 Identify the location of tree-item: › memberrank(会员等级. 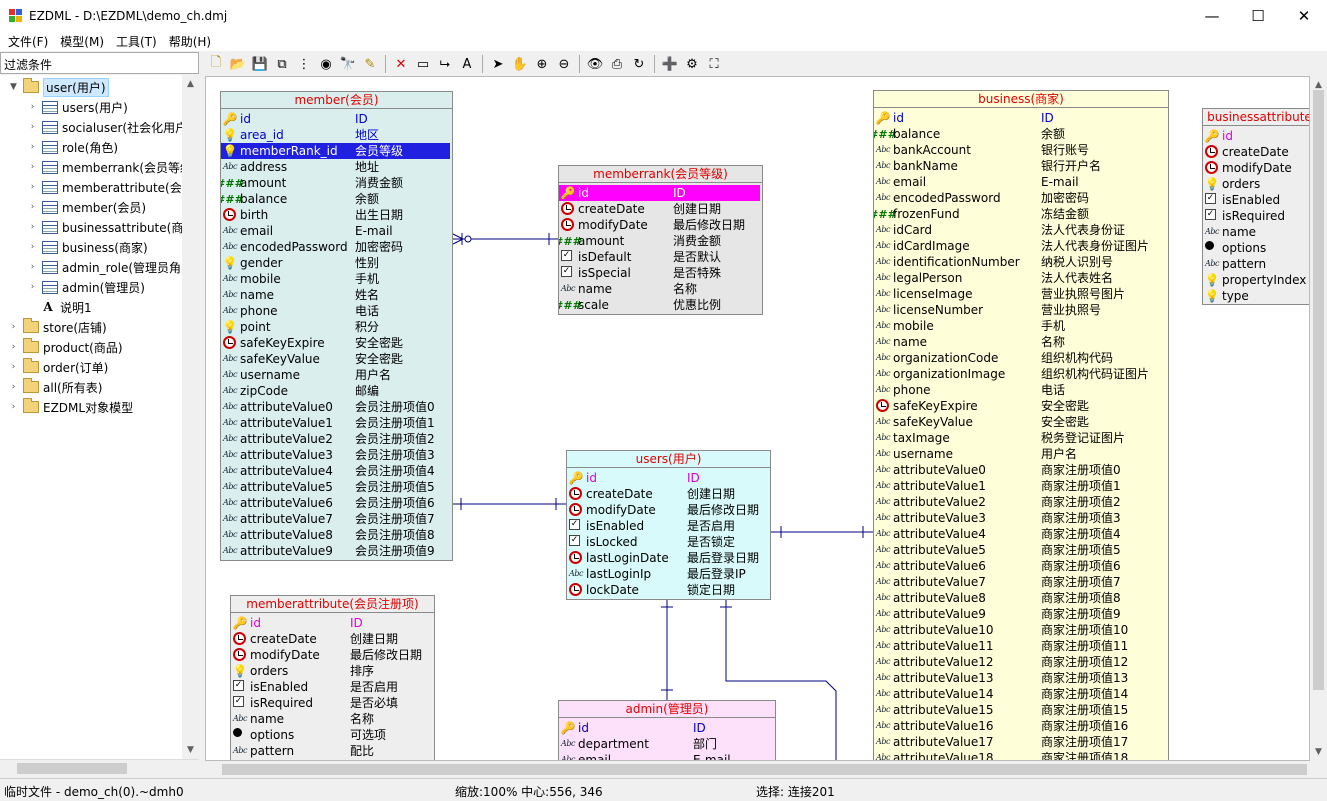
(109, 167).